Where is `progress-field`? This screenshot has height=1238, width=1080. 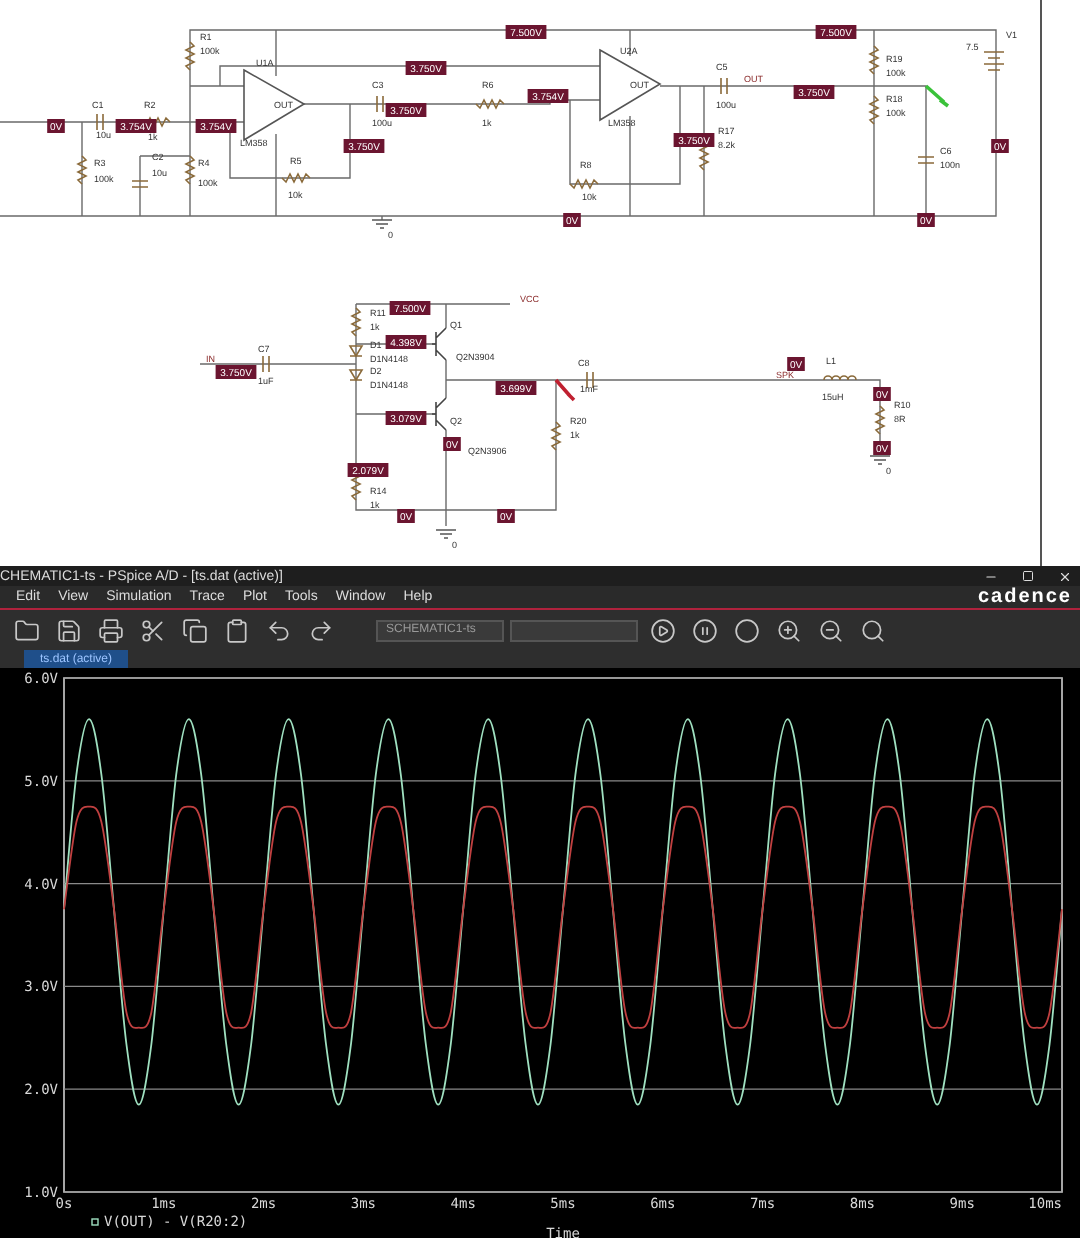 progress-field is located at coordinates (574, 630).